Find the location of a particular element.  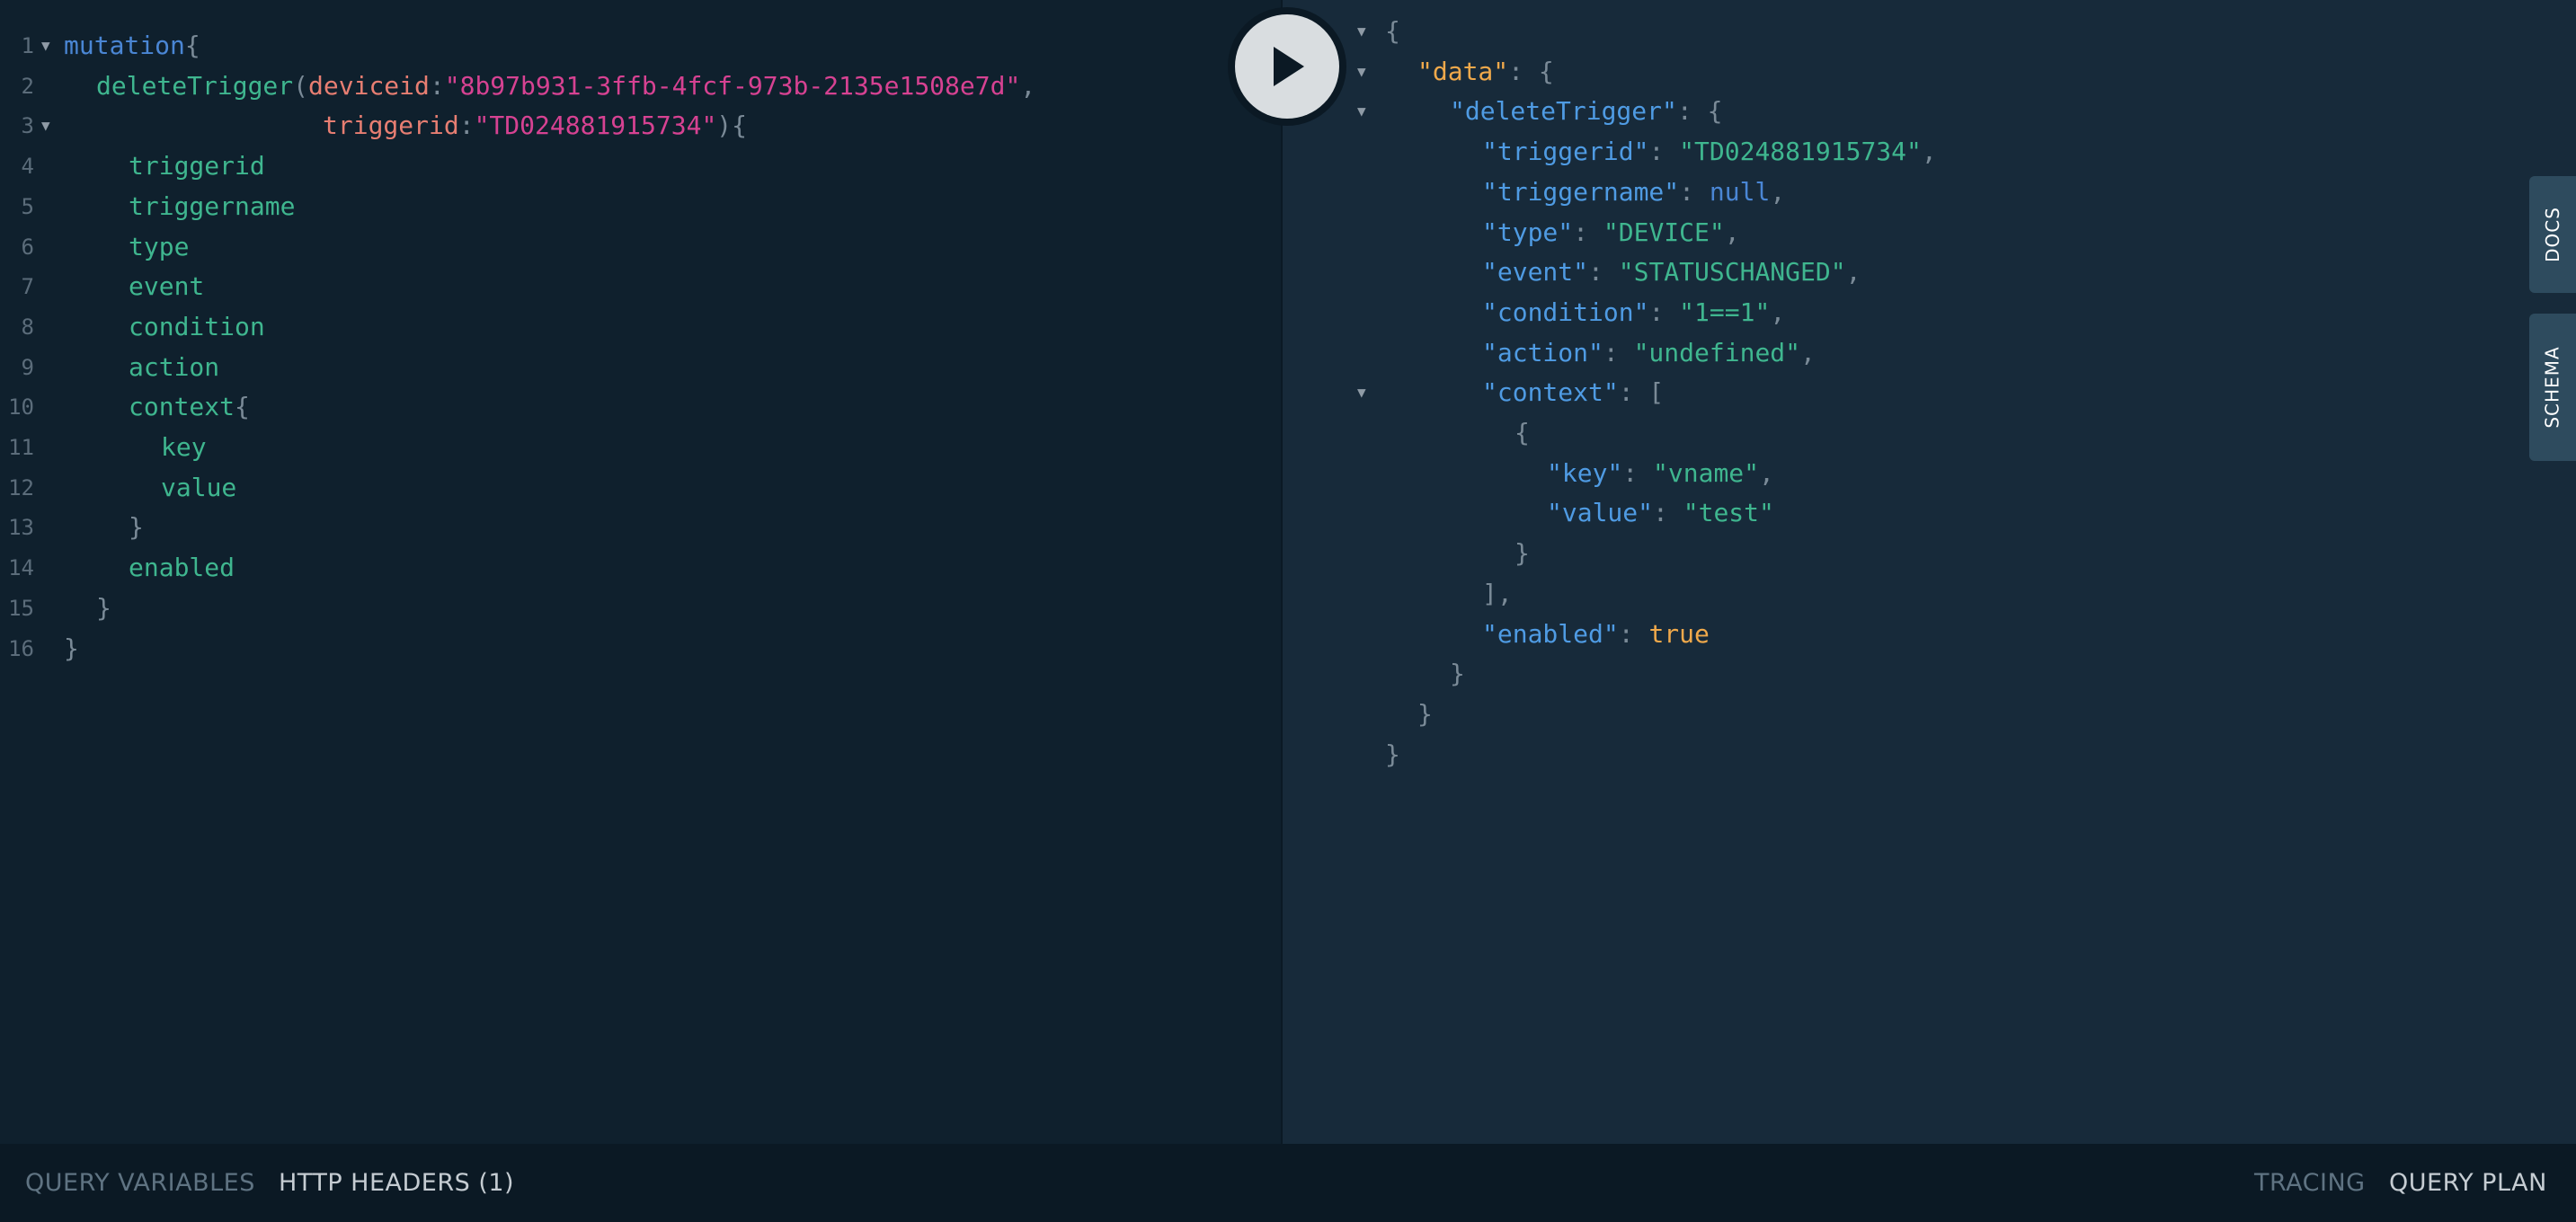

line-number: 5 is located at coordinates (27, 206).